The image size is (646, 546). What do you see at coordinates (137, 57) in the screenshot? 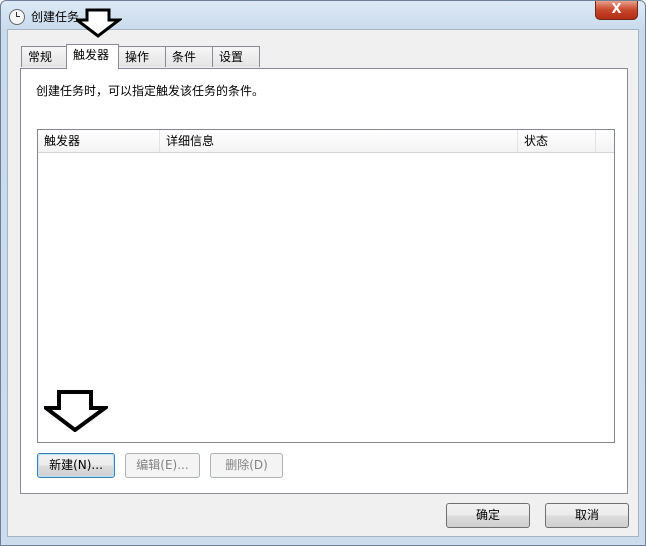
I see `tab-label: 操作` at bounding box center [137, 57].